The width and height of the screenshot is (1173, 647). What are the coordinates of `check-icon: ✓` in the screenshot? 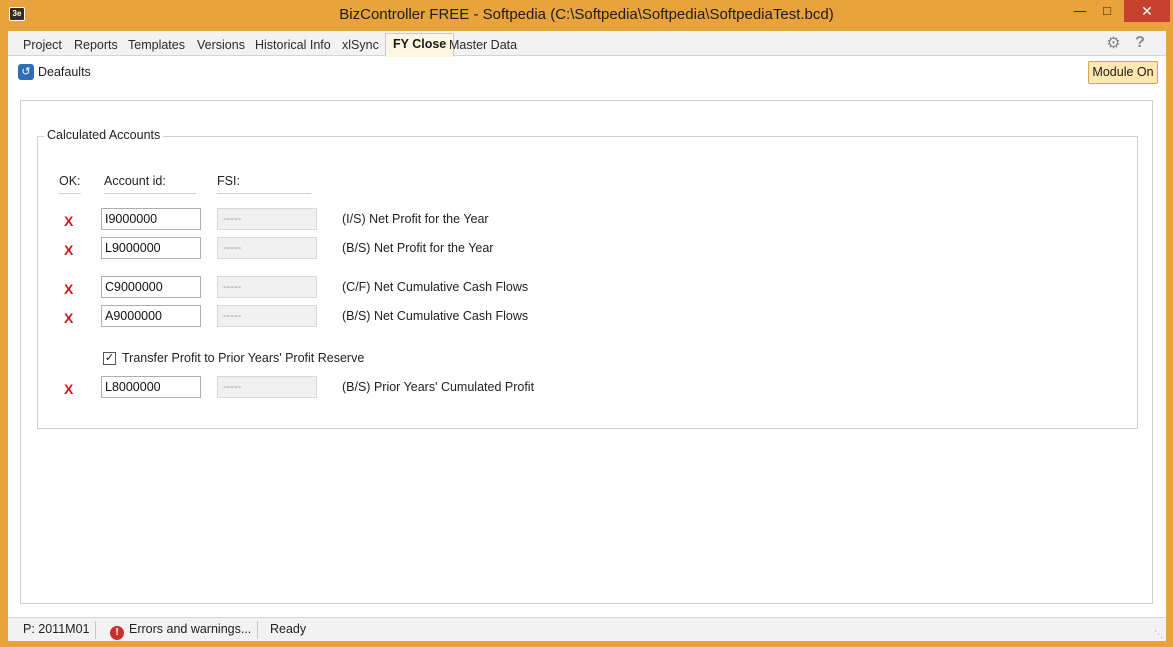 It's located at (109, 358).